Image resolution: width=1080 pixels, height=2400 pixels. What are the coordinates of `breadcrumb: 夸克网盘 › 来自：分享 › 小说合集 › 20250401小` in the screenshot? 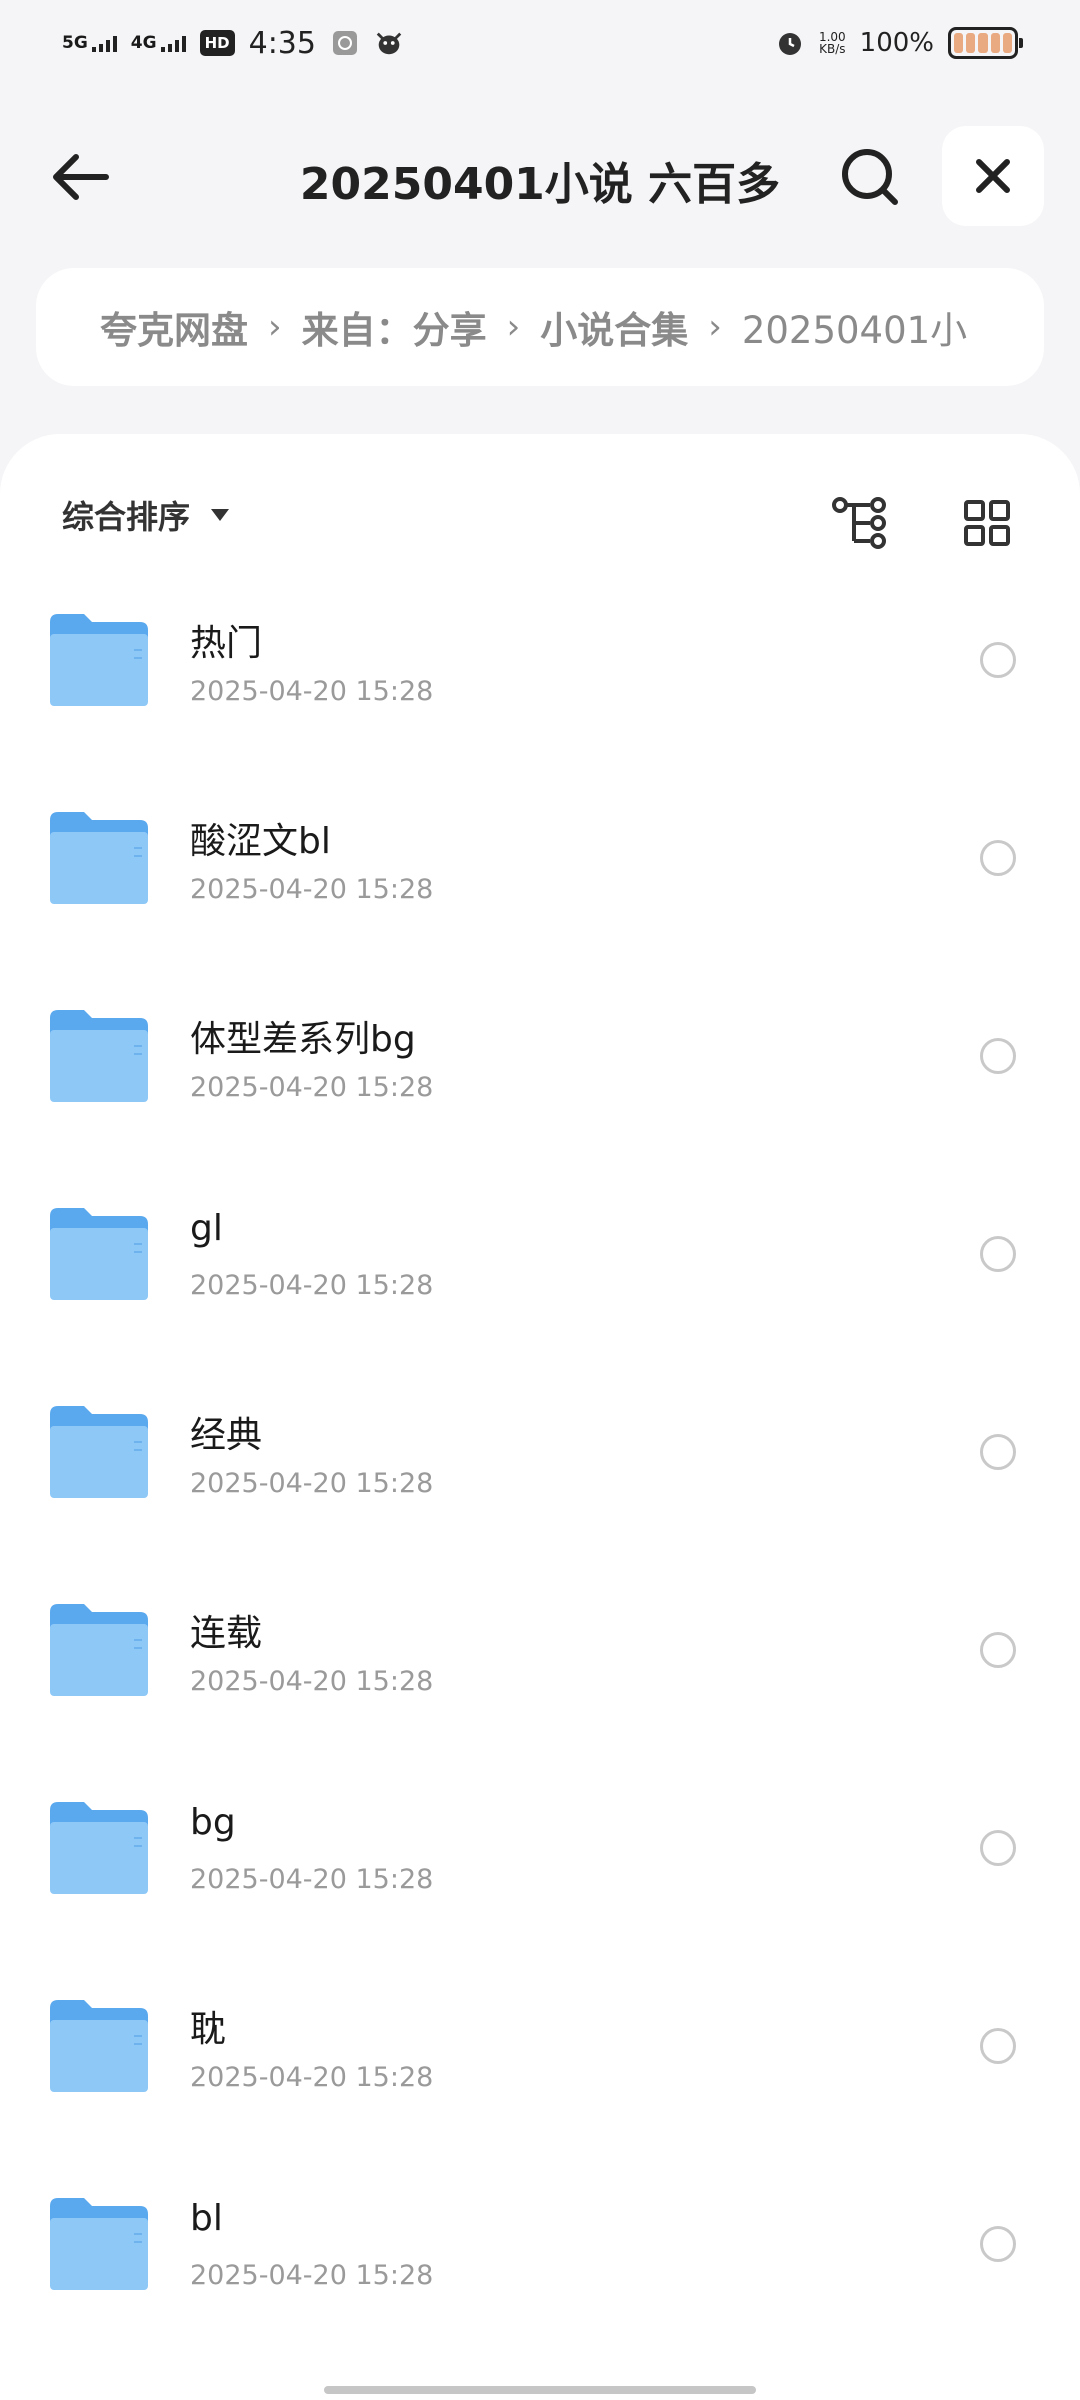 It's located at (540, 327).